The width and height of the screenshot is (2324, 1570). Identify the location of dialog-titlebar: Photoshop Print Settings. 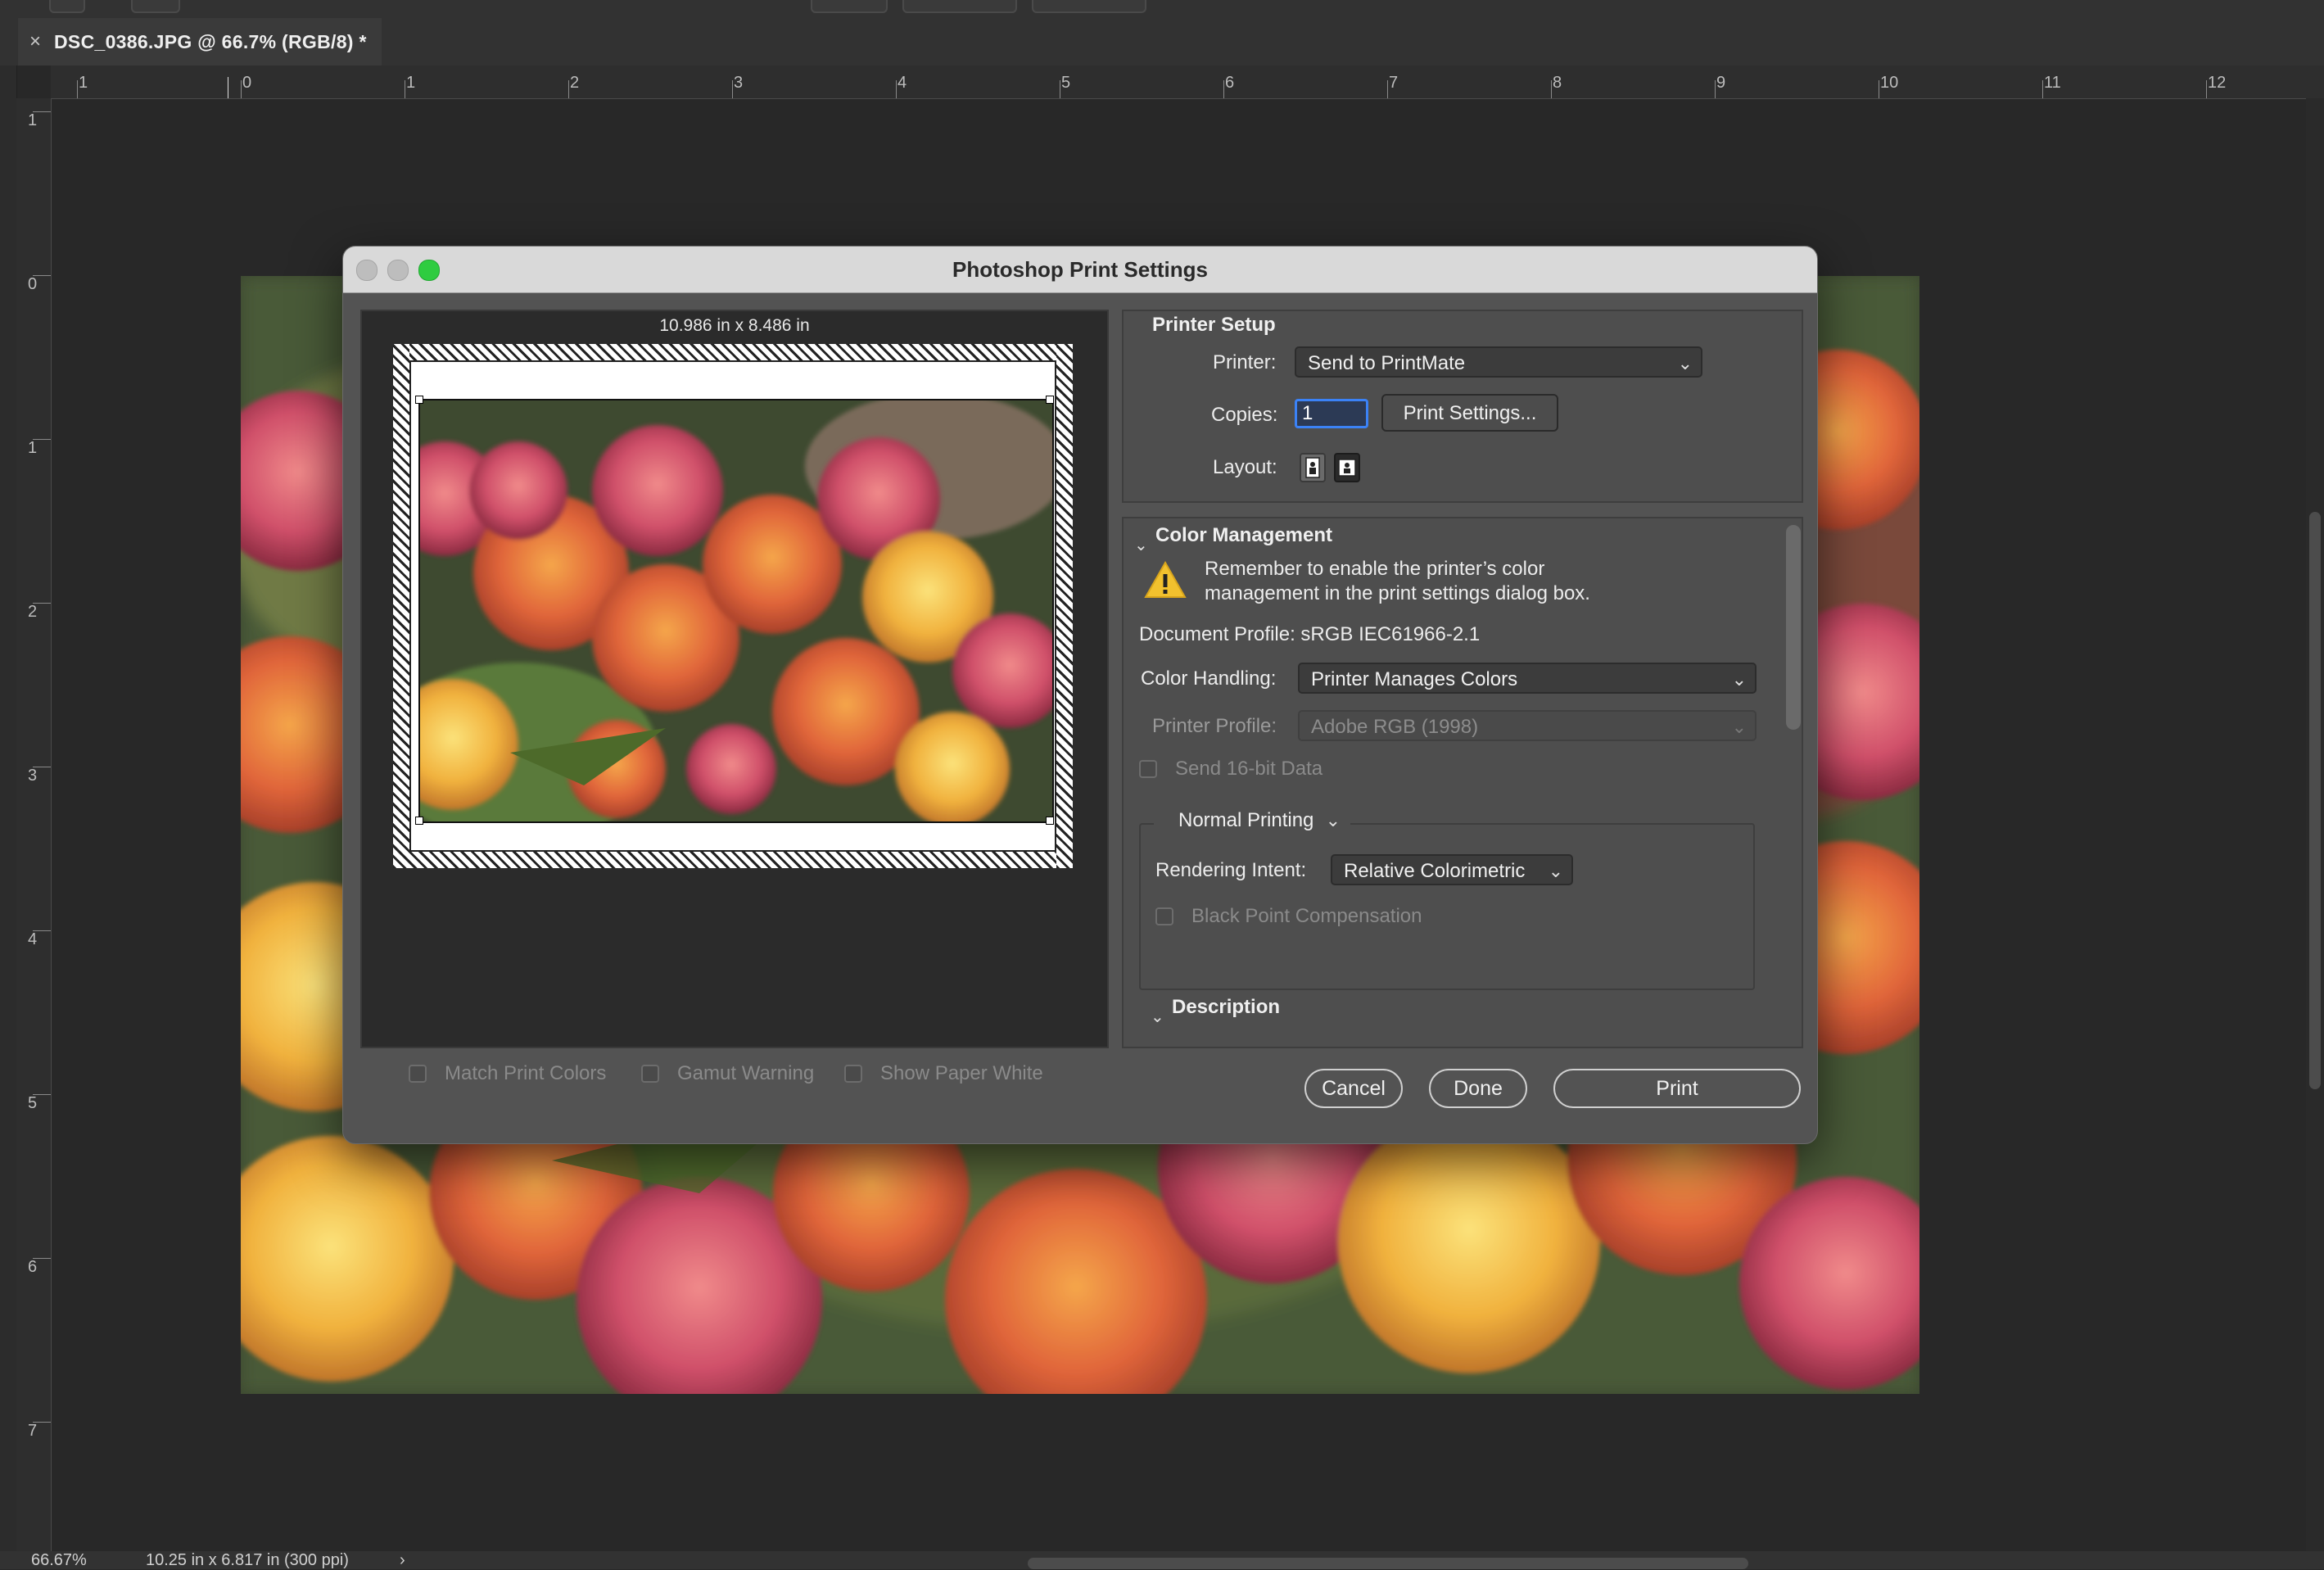
(1080, 270).